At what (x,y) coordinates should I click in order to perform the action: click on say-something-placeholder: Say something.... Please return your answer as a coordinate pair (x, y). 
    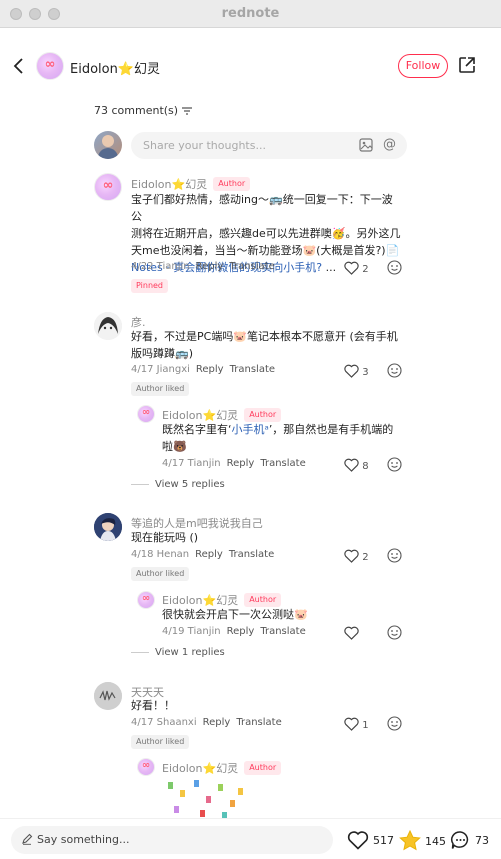
    Looking at the image, I should click on (83, 839).